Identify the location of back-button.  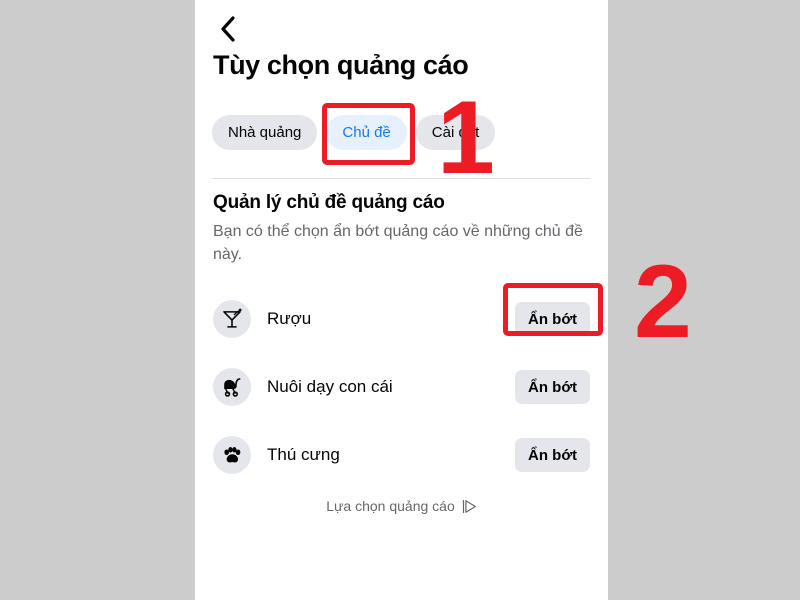
(228, 29).